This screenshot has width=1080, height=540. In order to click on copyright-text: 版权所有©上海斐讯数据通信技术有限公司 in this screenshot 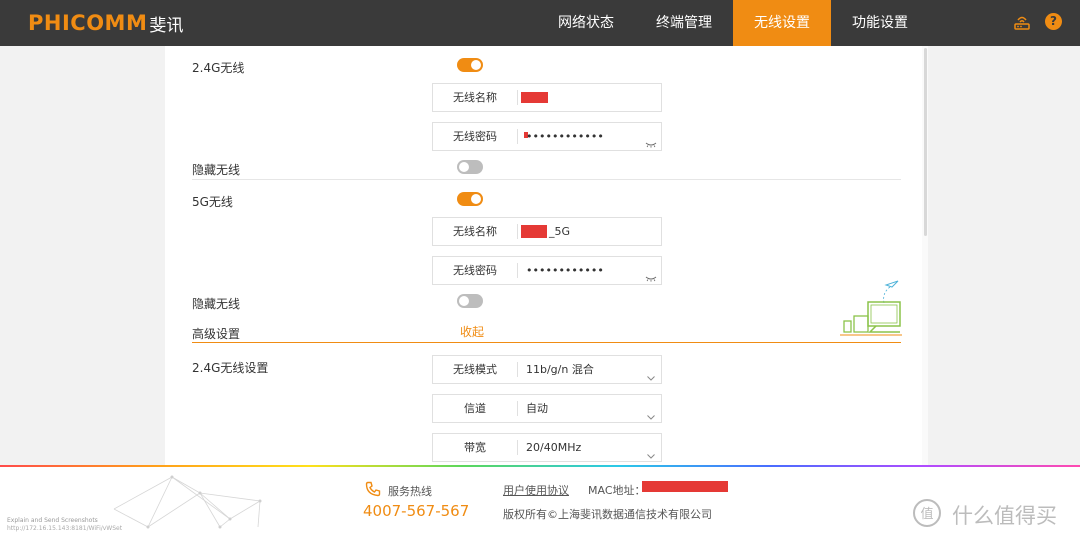, I will do `click(607, 514)`.